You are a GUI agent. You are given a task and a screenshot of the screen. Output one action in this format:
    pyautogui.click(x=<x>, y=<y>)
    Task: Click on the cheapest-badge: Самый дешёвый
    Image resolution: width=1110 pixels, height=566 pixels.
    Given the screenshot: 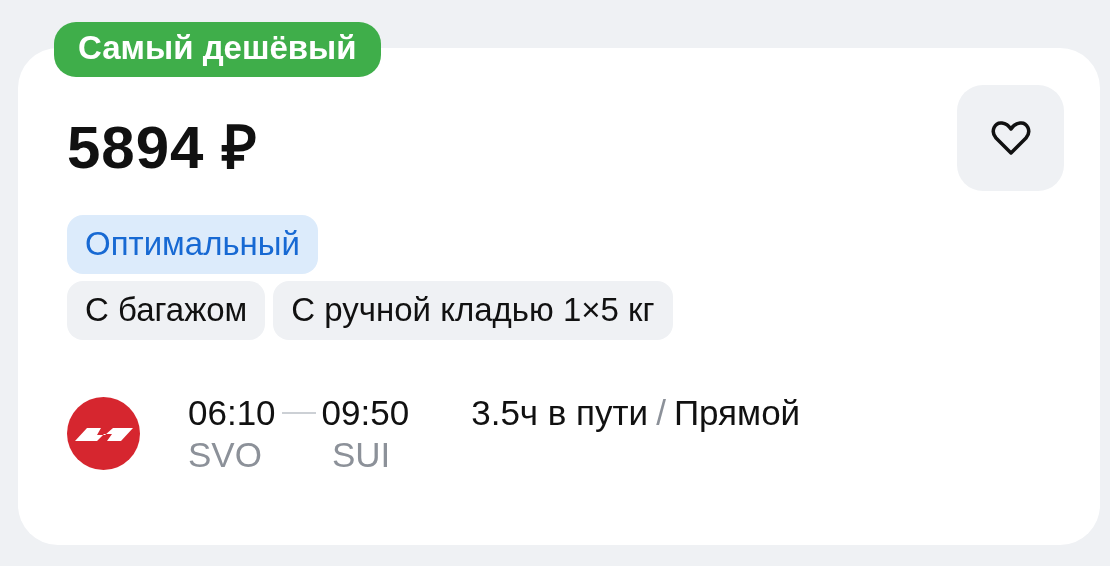 What is the action you would take?
    pyautogui.click(x=217, y=49)
    